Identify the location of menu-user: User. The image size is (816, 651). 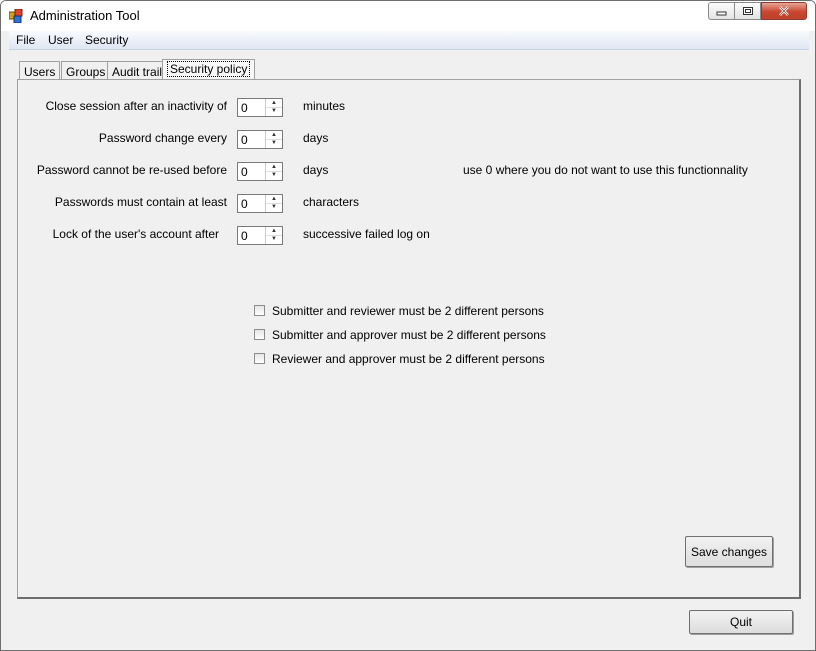
(60, 40).